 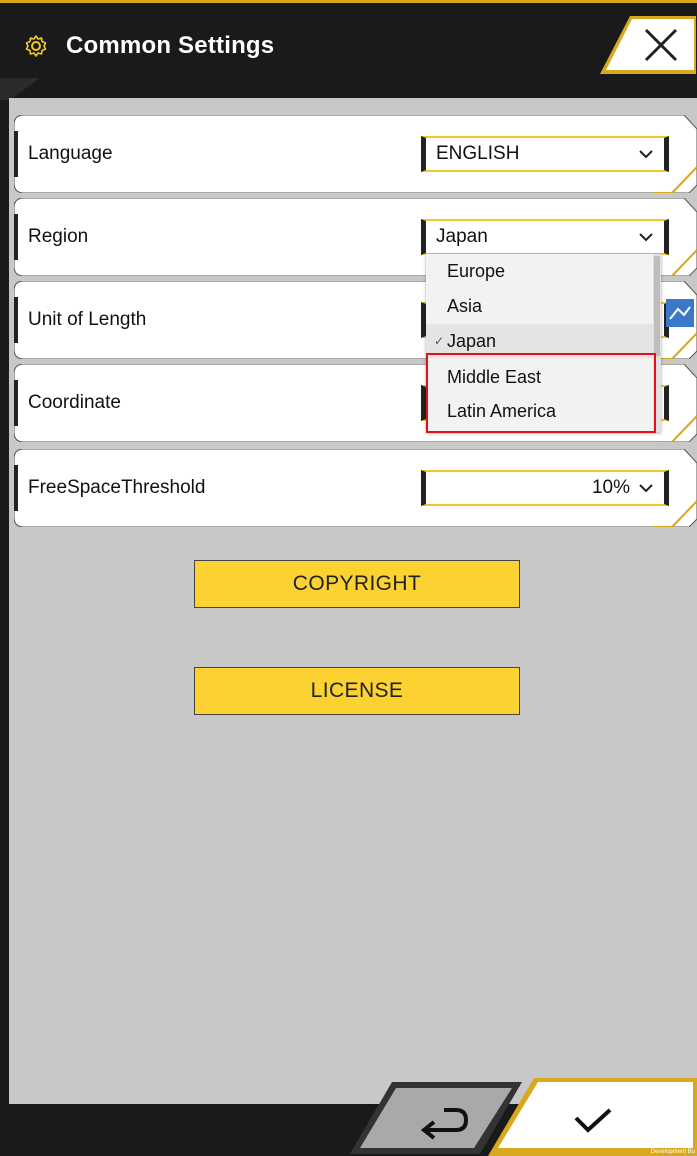 I want to click on setting-row-freespacethreshold: FreeSpaceThreshold 10%, so click(x=355, y=488).